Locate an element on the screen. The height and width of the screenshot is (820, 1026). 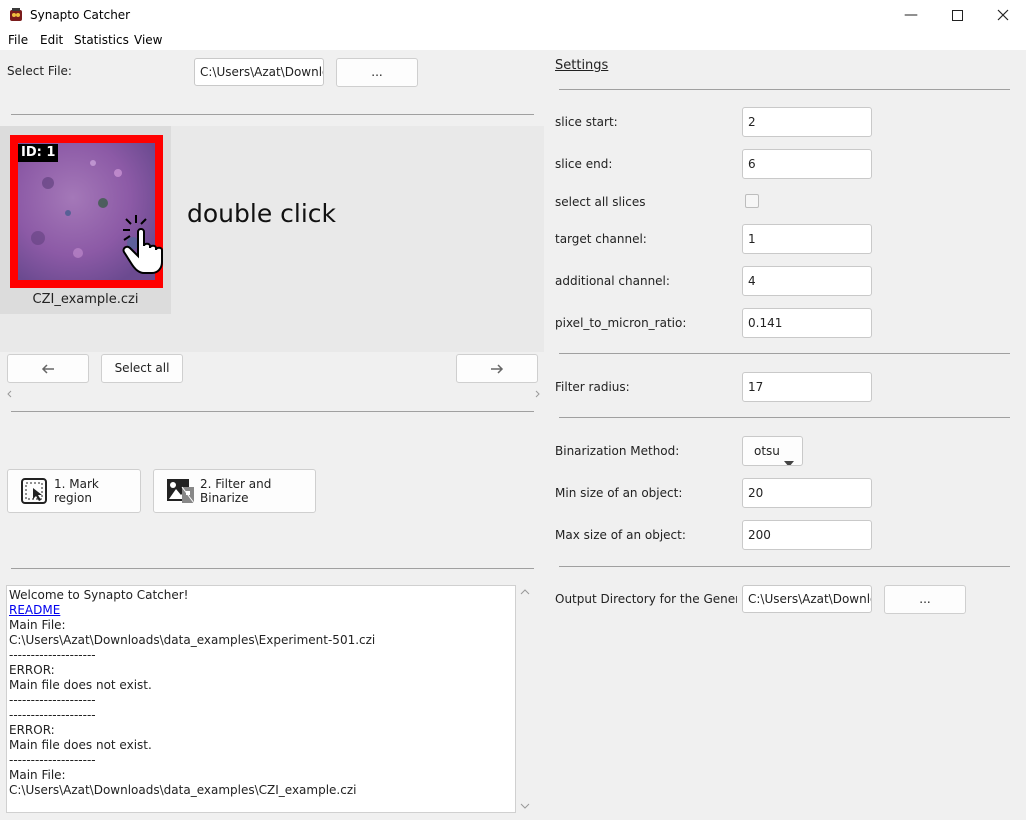
filter-binarize-button: 2. Filter and Binarize is located at coordinates (234, 491).